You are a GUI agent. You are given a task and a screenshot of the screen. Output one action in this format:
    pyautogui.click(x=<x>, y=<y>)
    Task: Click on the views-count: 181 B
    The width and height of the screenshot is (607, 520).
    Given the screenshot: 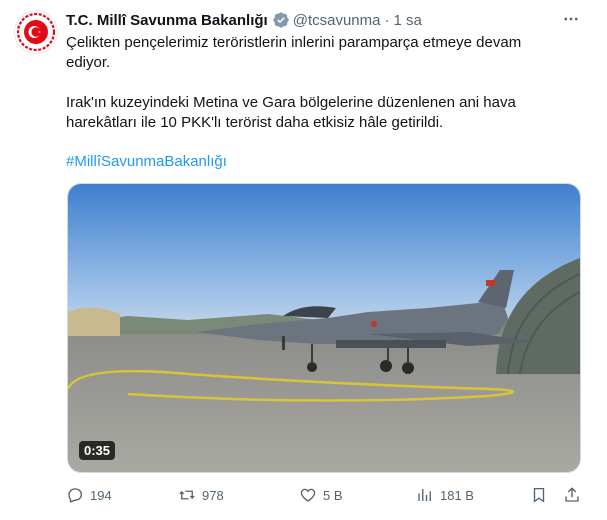 What is the action you would take?
    pyautogui.click(x=457, y=495)
    